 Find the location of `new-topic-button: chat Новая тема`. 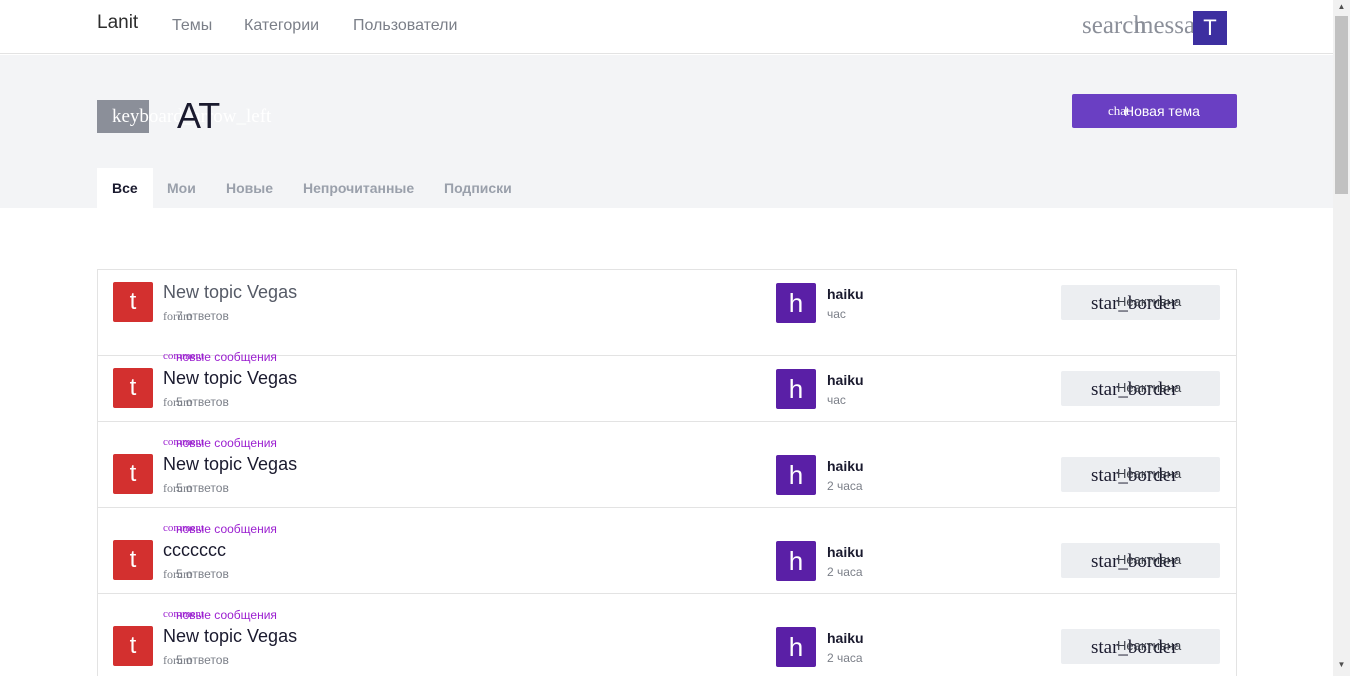

new-topic-button: chat Новая тема is located at coordinates (1154, 111).